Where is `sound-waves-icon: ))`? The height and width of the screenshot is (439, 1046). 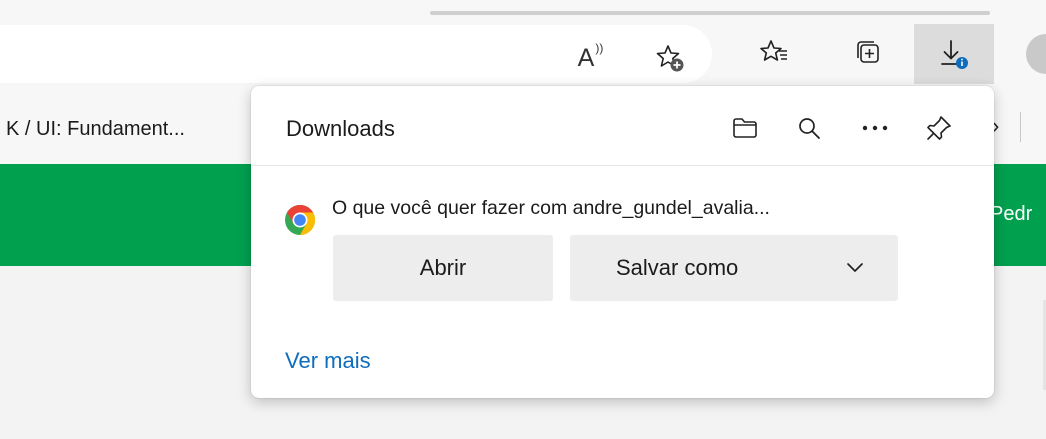 sound-waves-icon: )) is located at coordinates (599, 48).